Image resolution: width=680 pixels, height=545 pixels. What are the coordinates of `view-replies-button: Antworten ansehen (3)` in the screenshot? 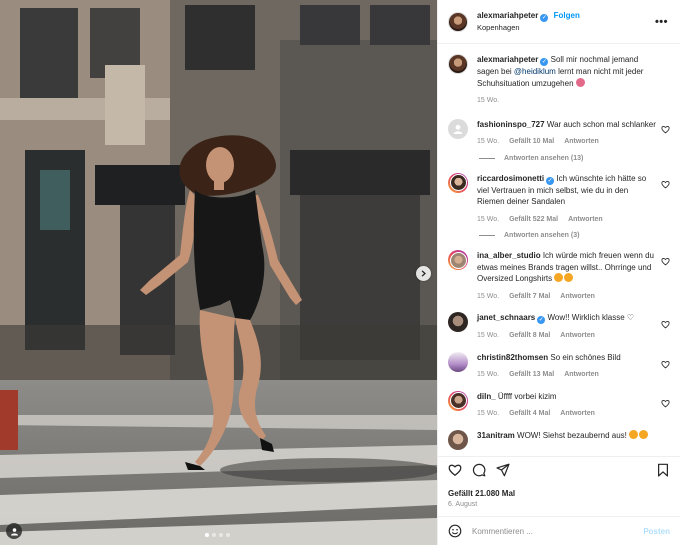 It's located at (574, 235).